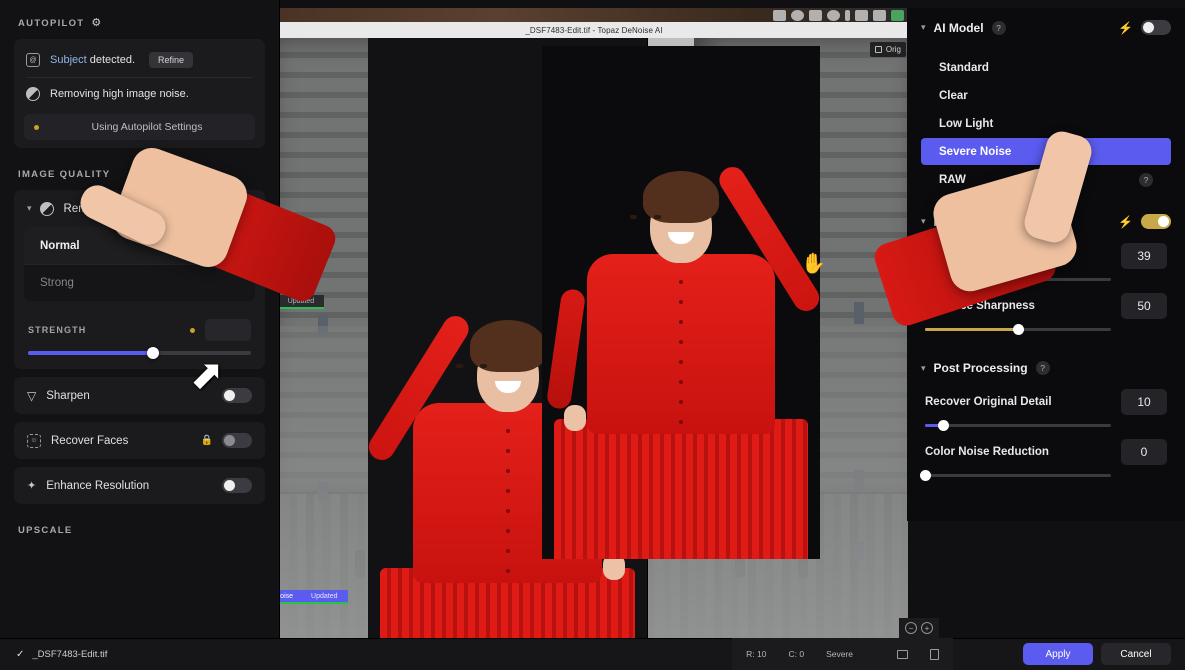 The height and width of the screenshot is (670, 1185). Describe the element at coordinates (139, 521) in the screenshot. I see `upscale-header: UPSCALE` at that location.